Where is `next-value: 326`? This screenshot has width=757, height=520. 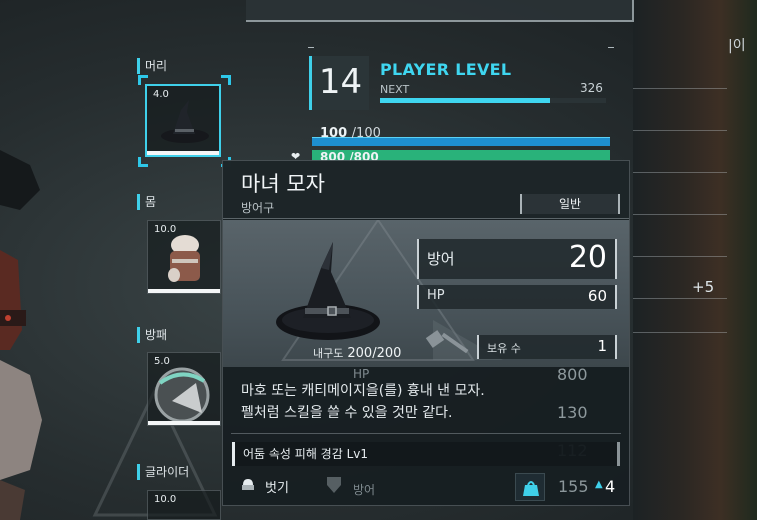
next-value: 326 is located at coordinates (591, 88).